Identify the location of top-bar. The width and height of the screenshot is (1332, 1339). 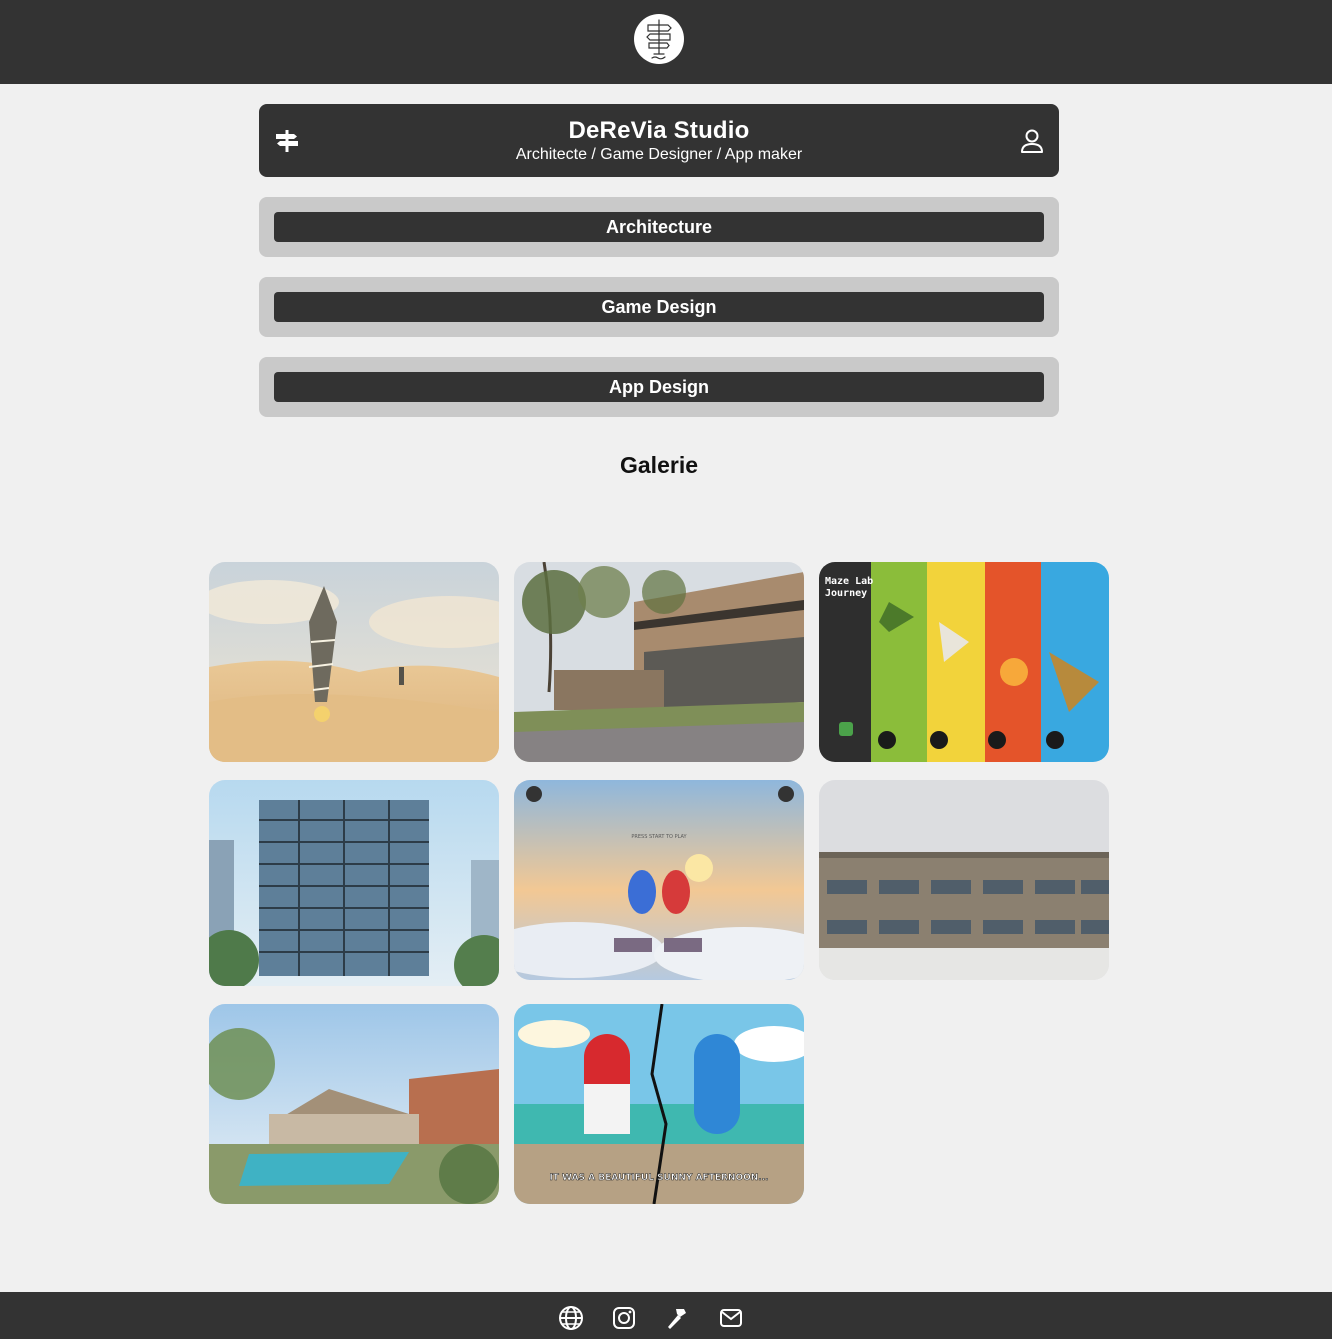
(666, 42).